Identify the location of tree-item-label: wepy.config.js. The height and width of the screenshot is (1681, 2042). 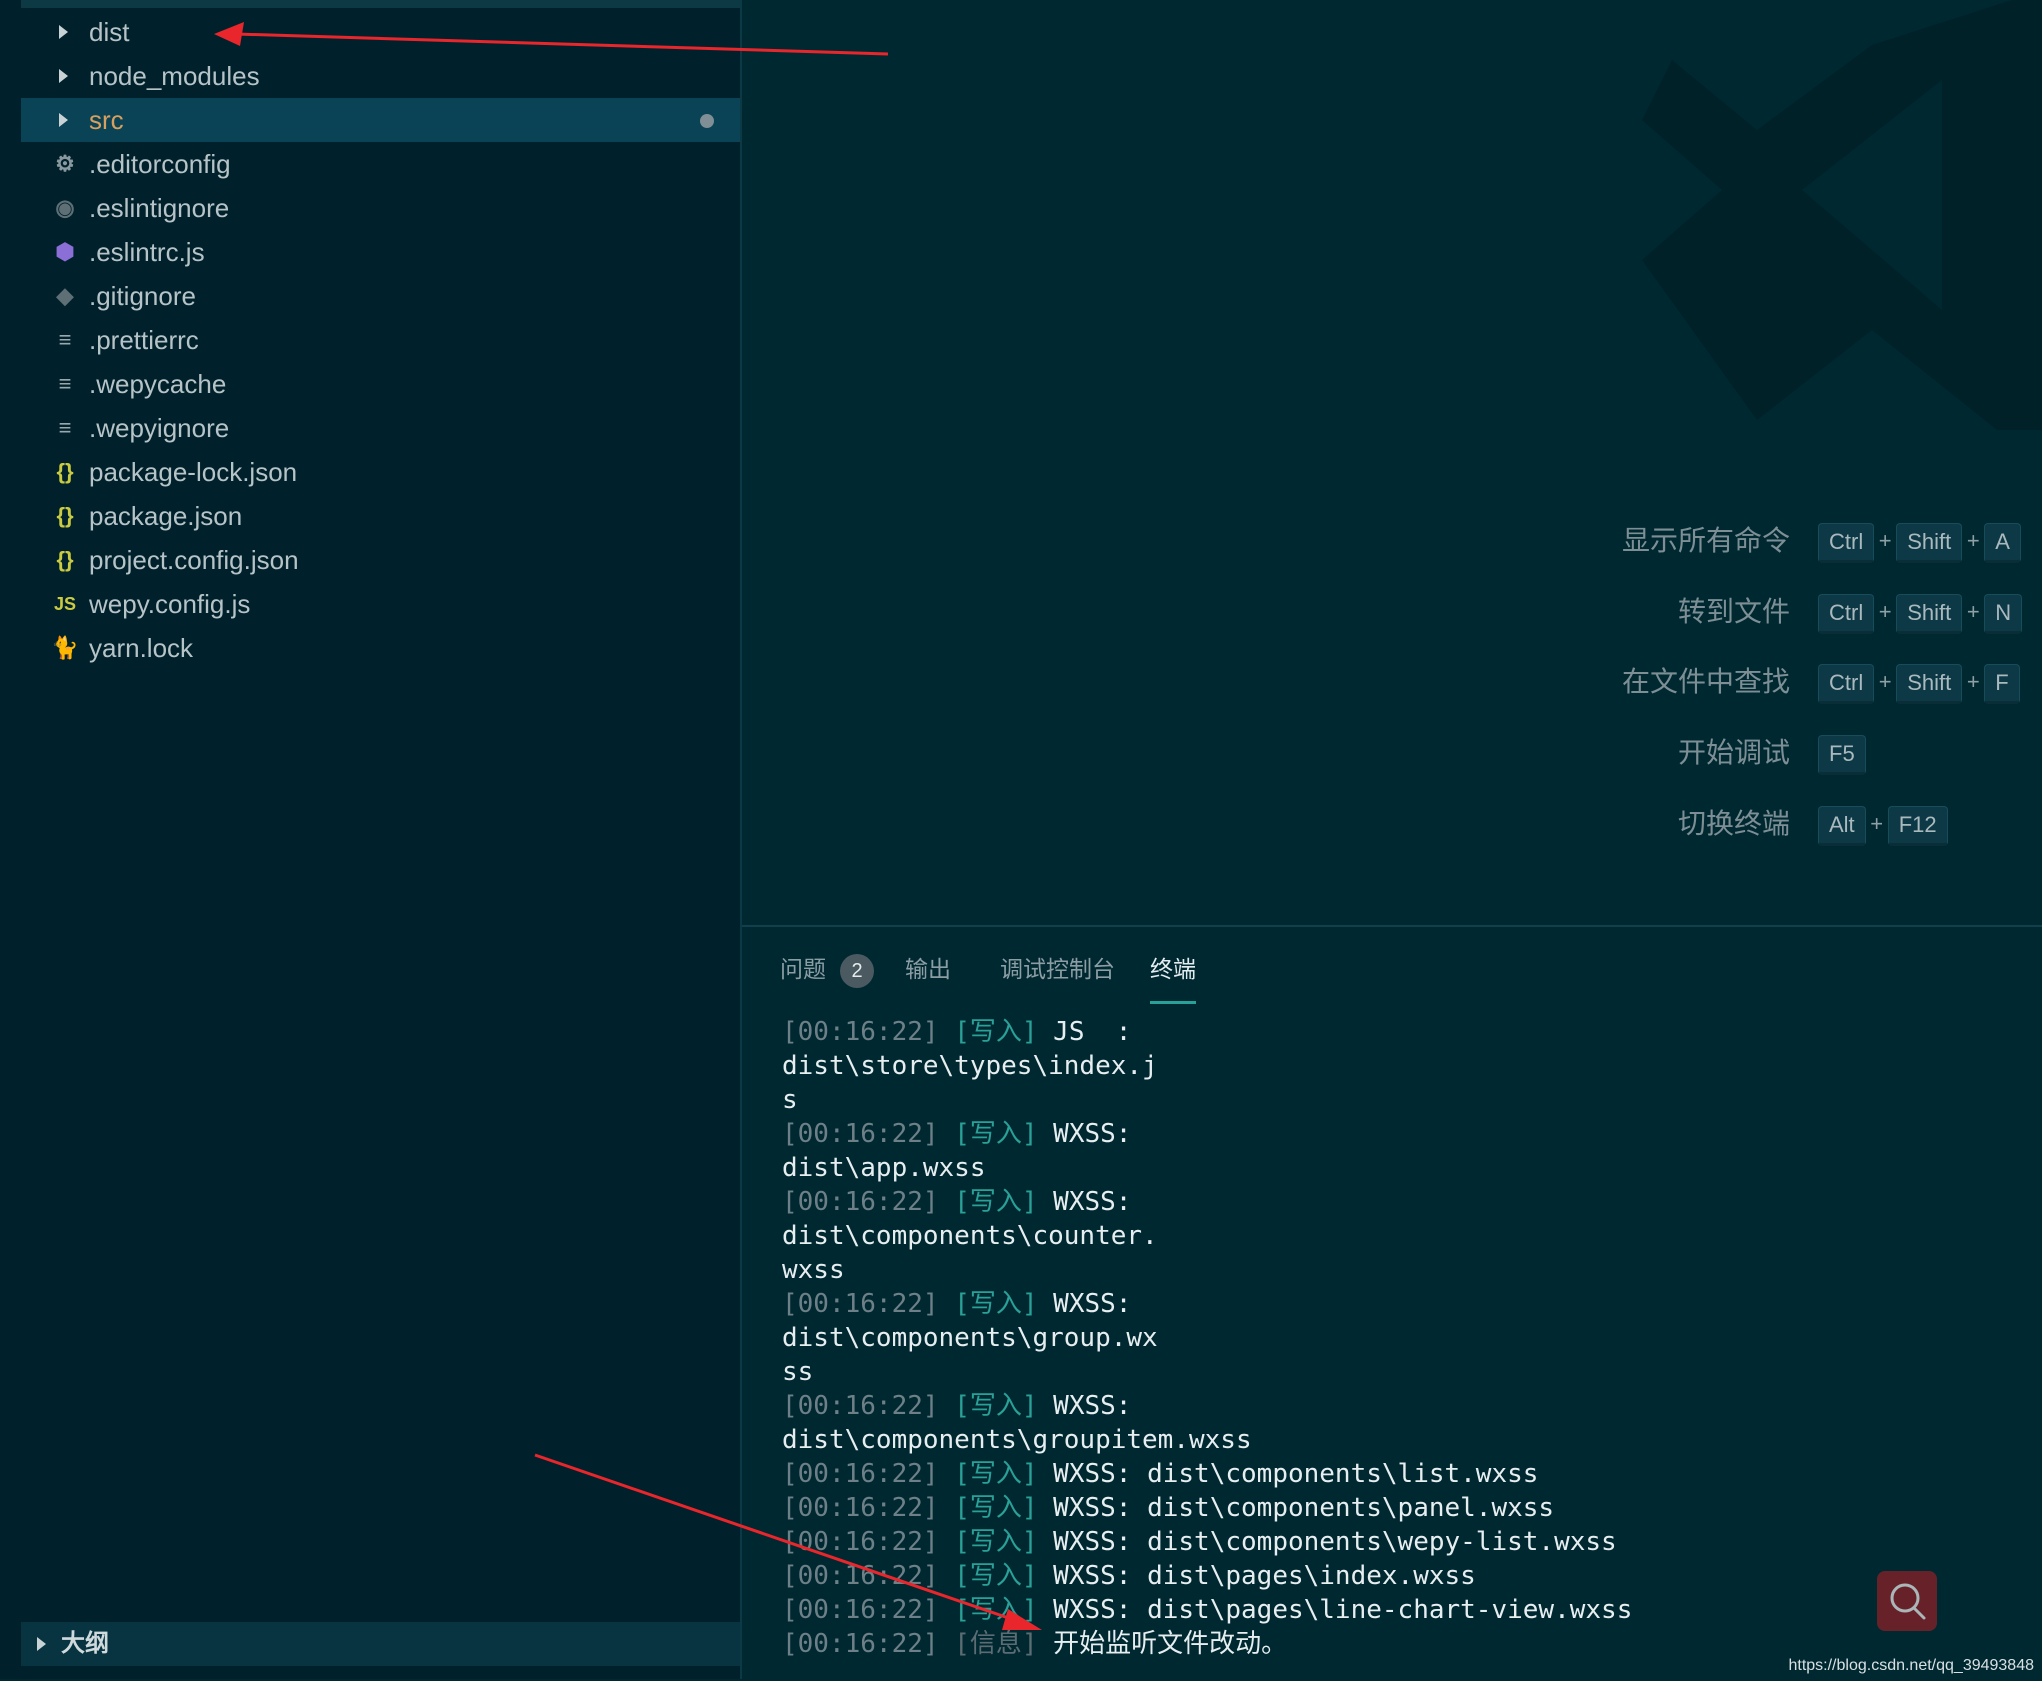
(170, 604).